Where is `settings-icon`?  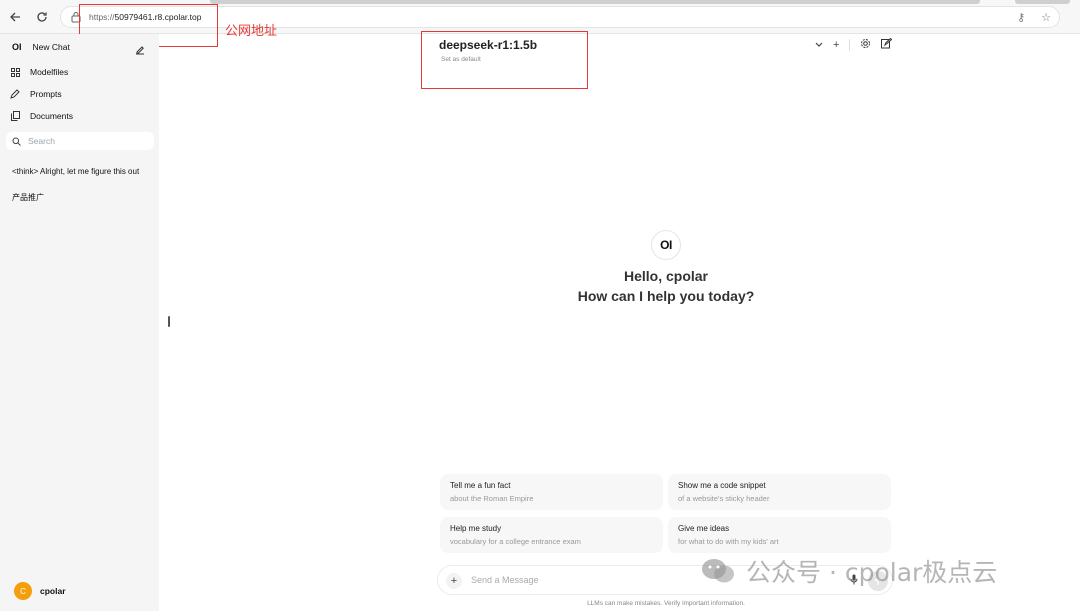 settings-icon is located at coordinates (865, 45).